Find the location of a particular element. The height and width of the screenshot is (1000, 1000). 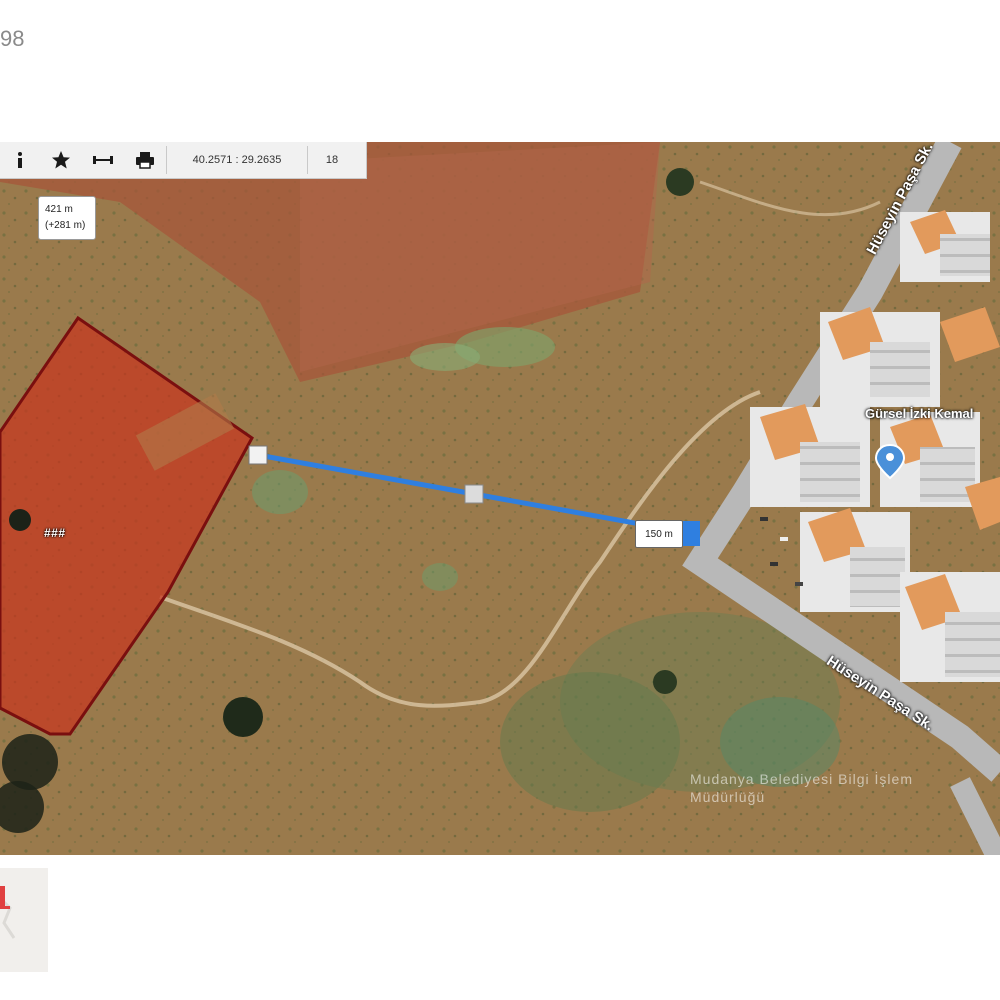

map-watermark: Mudanya Belediyesi Bilgi İşlem Müdürlüğü is located at coordinates (801, 788).